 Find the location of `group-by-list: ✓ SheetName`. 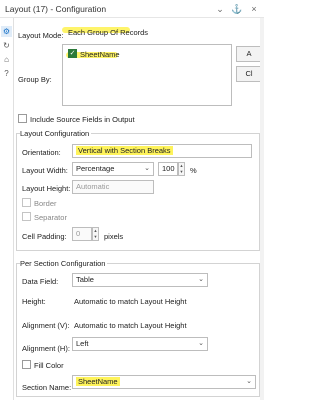

group-by-list: ✓ SheetName is located at coordinates (147, 75).